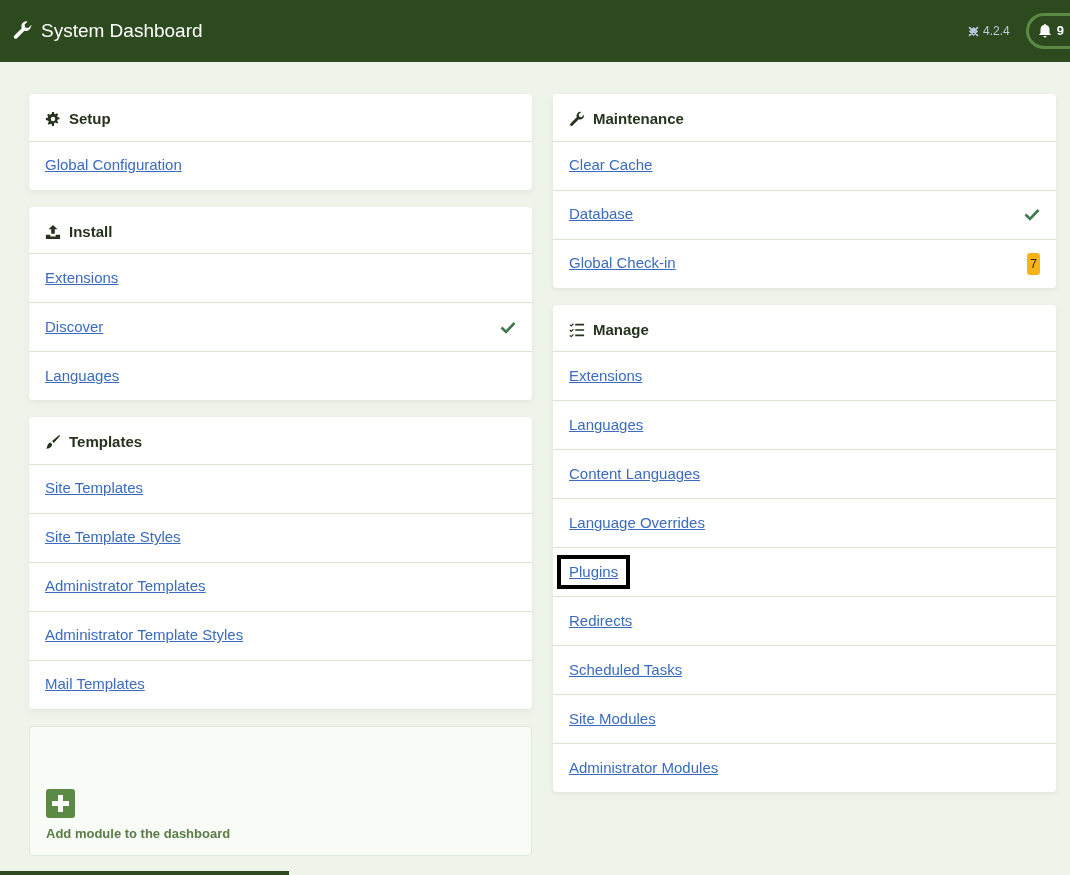 This screenshot has height=875, width=1070. I want to click on upload-icon, so click(53, 231).